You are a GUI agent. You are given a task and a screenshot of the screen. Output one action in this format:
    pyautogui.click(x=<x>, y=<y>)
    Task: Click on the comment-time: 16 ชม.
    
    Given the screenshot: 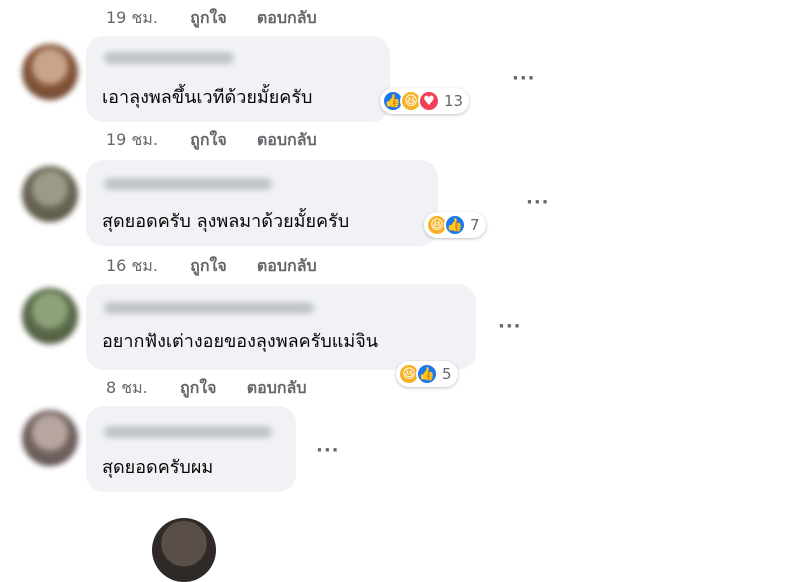 What is the action you would take?
    pyautogui.click(x=132, y=266)
    